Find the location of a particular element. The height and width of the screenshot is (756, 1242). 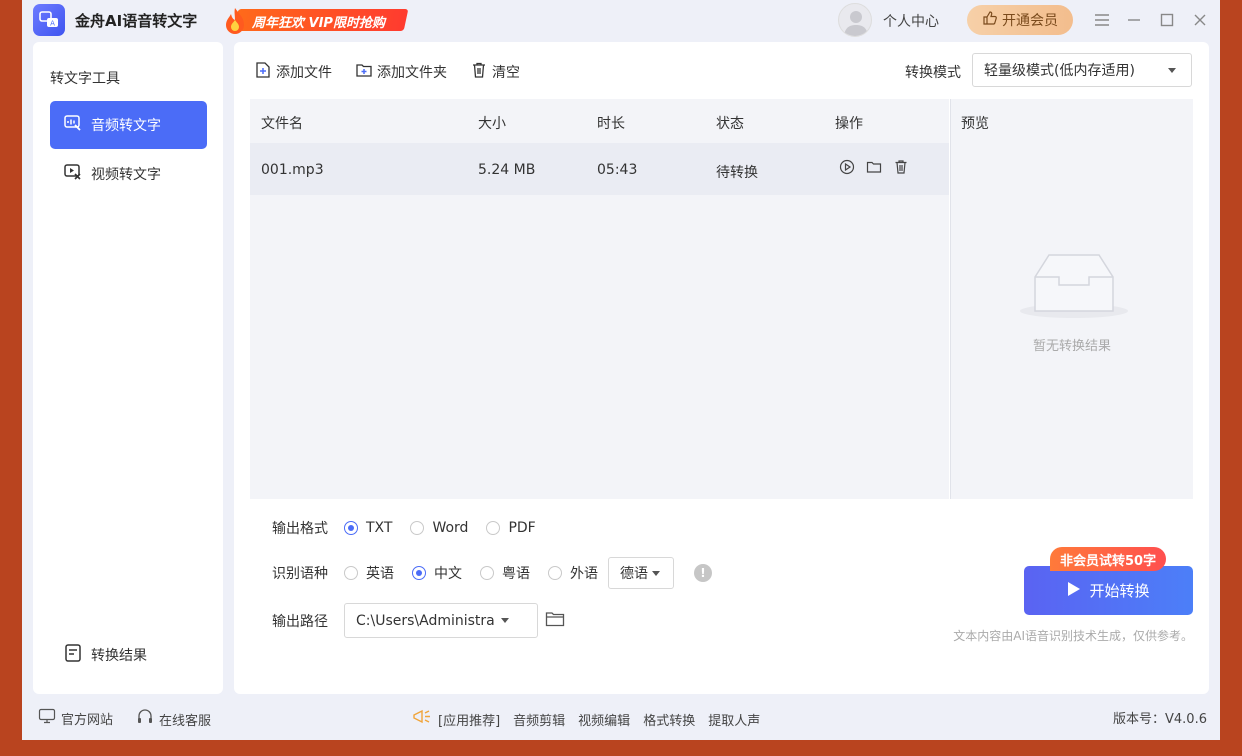

format-radio-txt: TXT is located at coordinates (368, 528).